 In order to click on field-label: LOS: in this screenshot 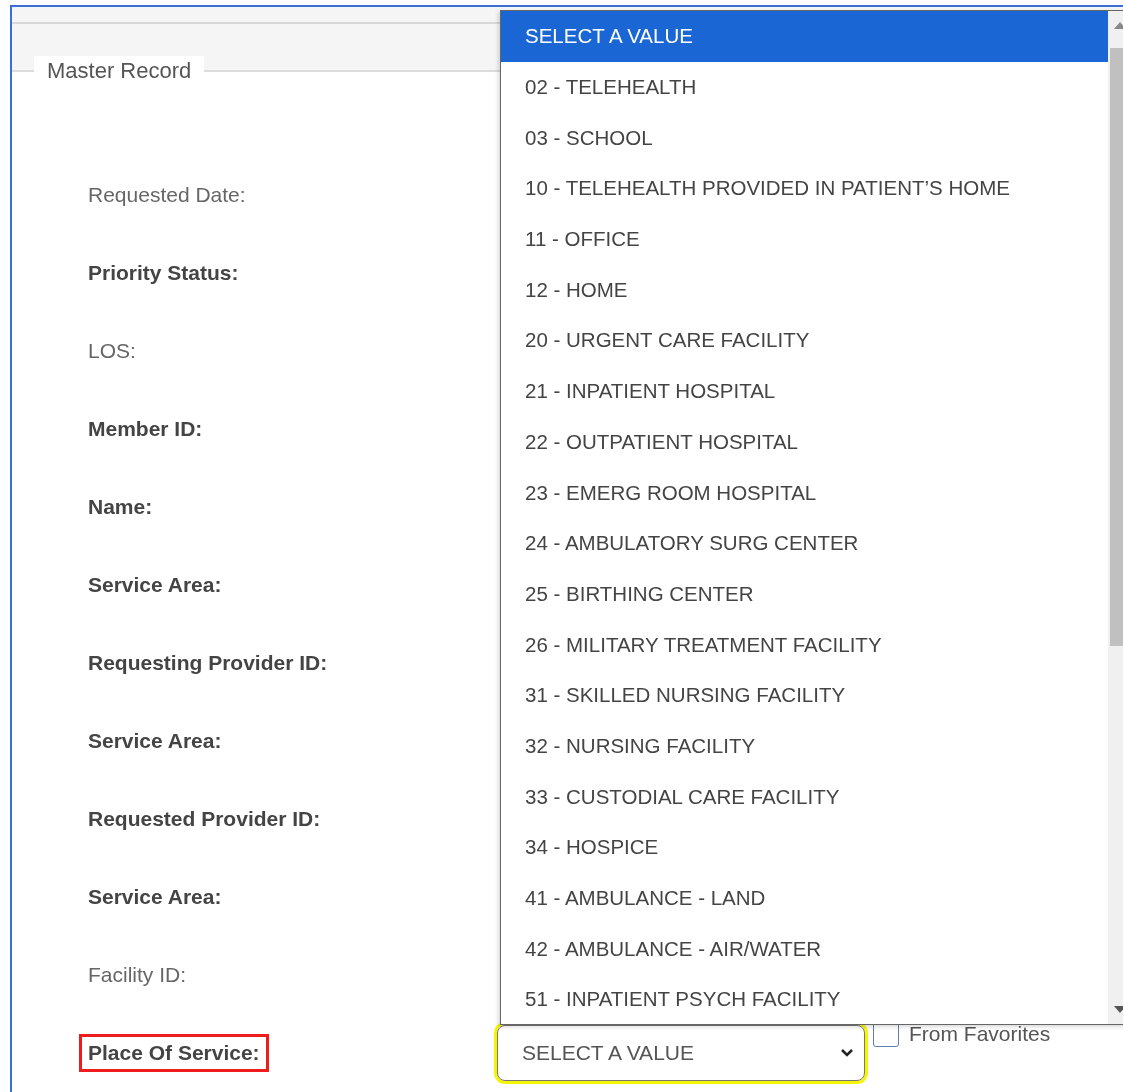, I will do `click(112, 351)`.